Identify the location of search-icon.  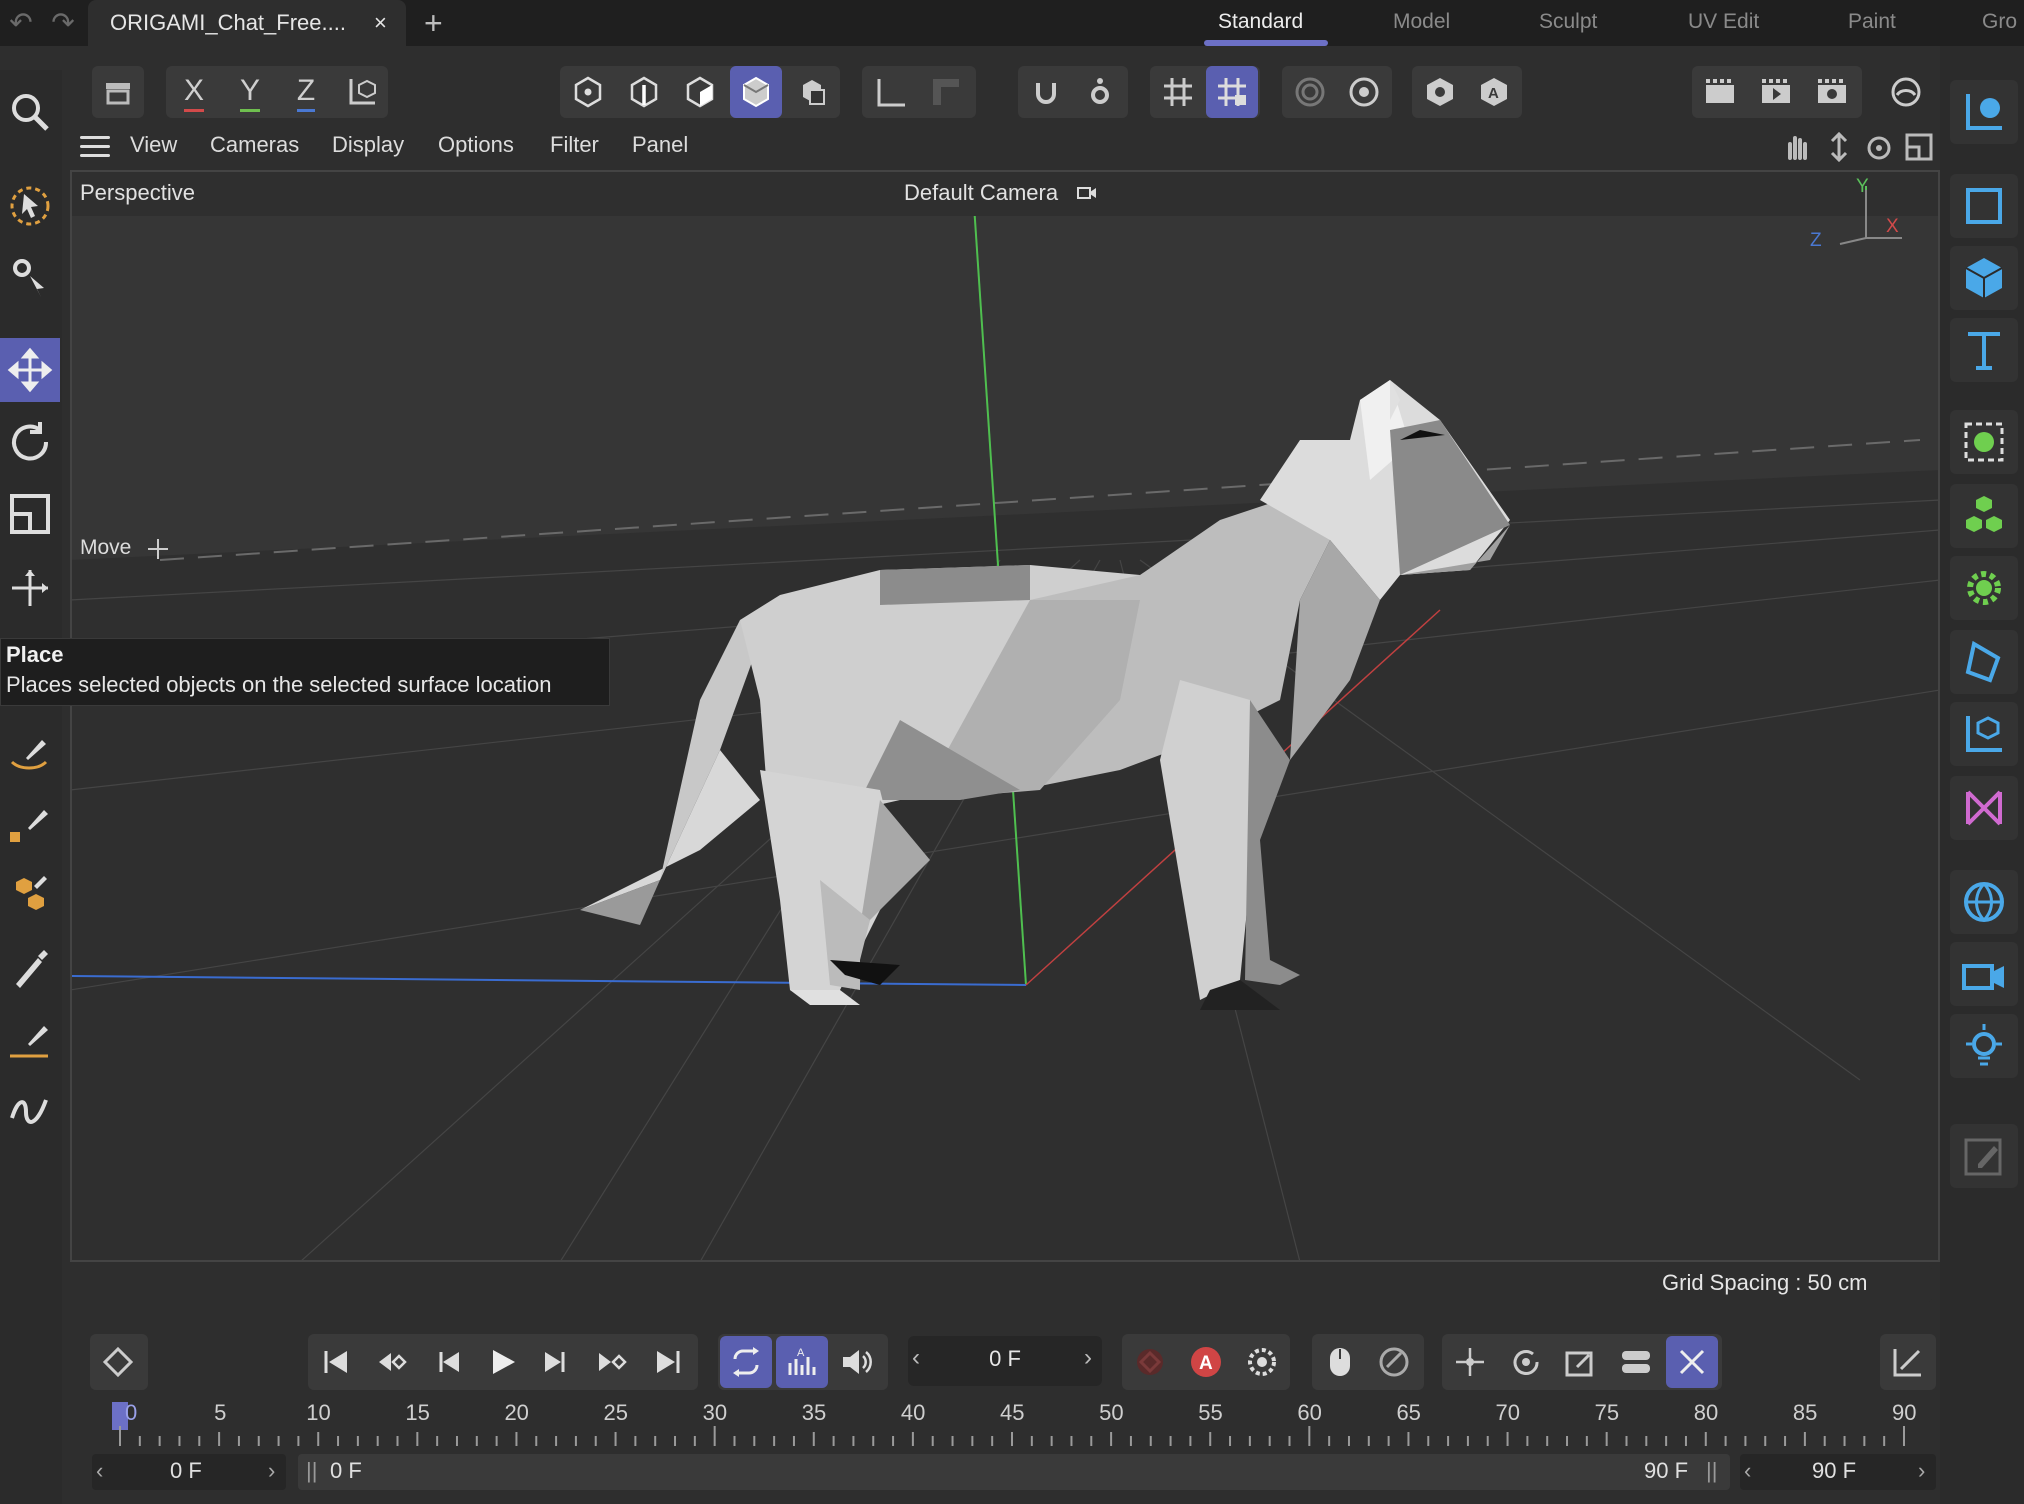
(30, 112).